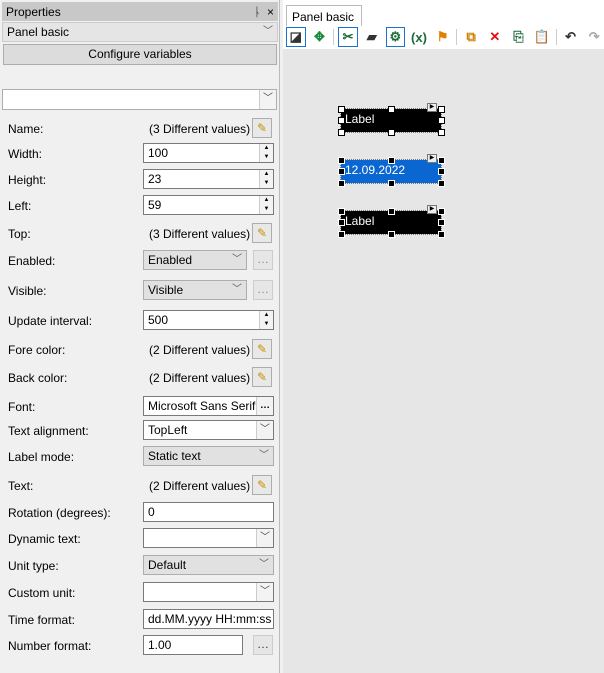 This screenshot has height=673, width=604. I want to click on undo-icon: ↶, so click(571, 37).